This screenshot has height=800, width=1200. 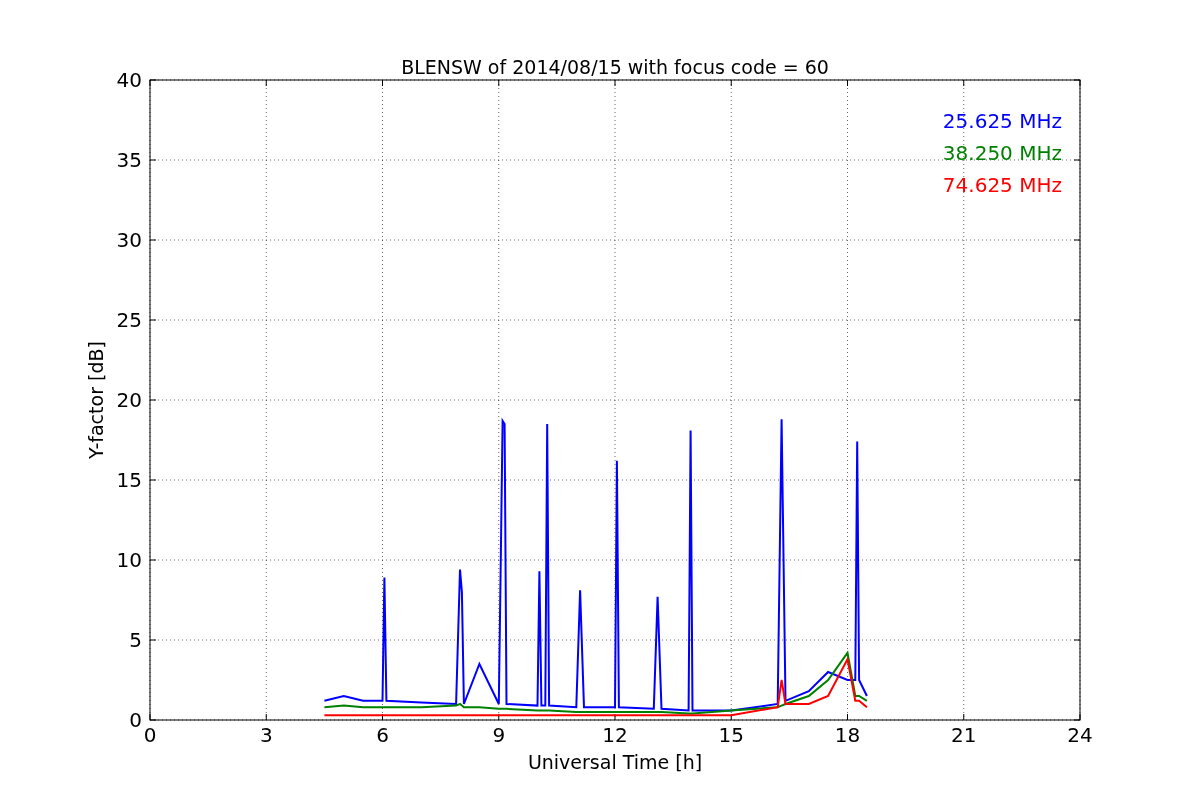 I want to click on tick-label: 9, so click(x=499, y=735).